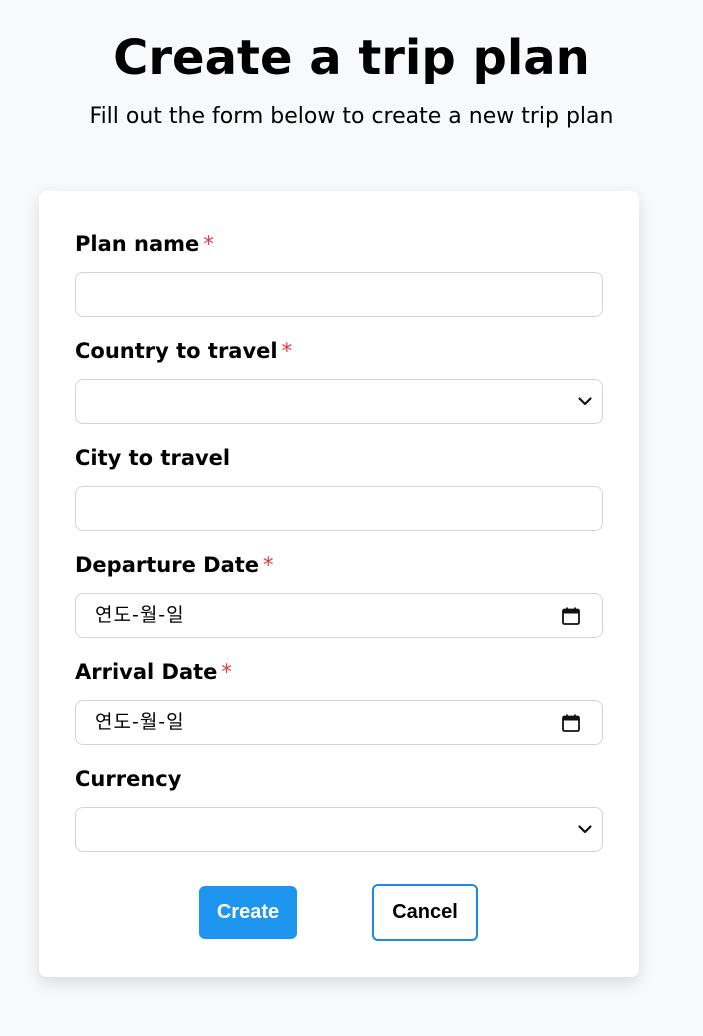 The image size is (703, 1036). I want to click on currency-select, so click(339, 829).